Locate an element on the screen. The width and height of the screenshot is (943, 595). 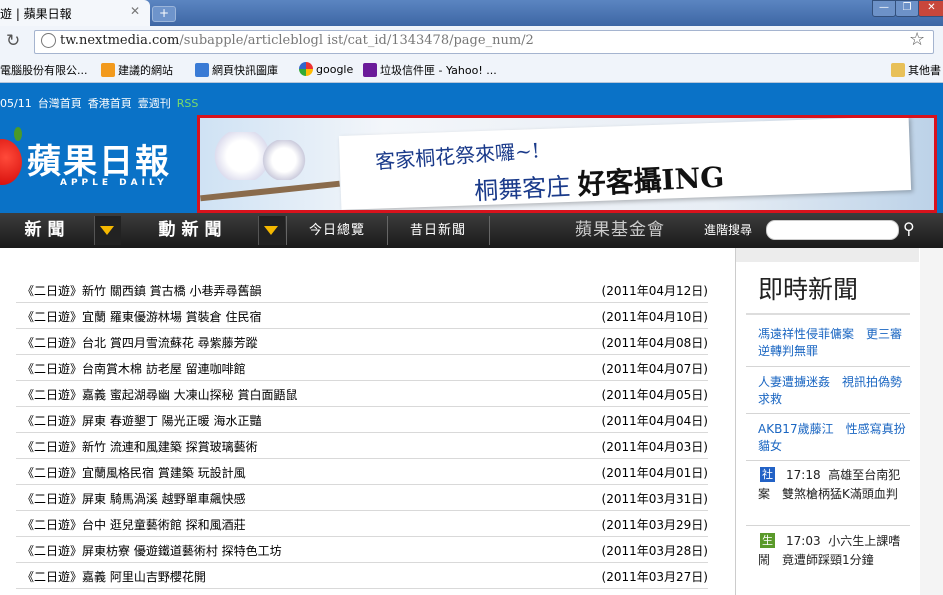
search-input is located at coordinates (832, 230).